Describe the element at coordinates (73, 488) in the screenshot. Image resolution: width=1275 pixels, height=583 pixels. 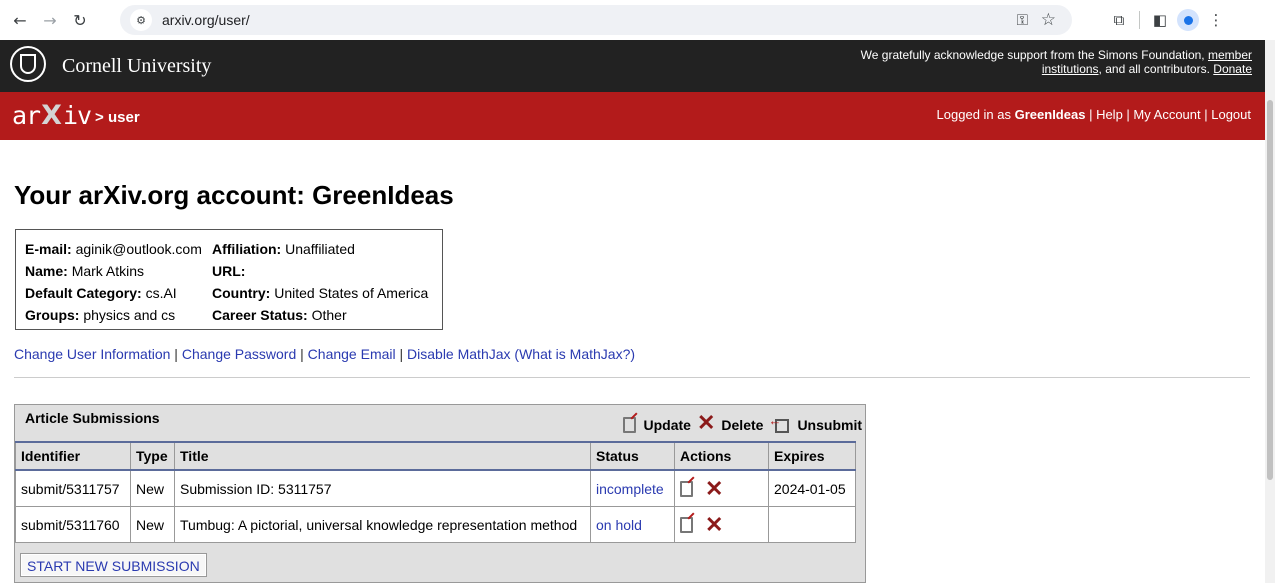
I see `cell-identifier: submit/5311757` at that location.